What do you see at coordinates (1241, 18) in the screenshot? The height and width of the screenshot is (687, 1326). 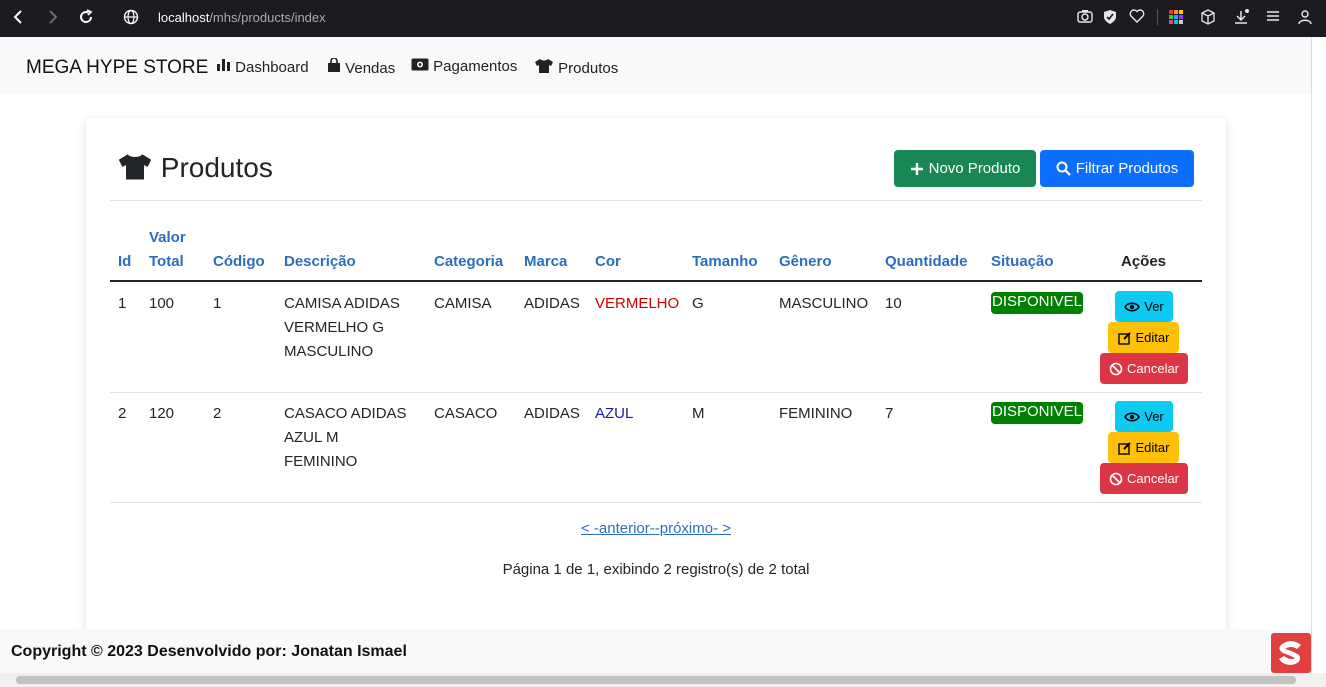 I see `download-icon` at bounding box center [1241, 18].